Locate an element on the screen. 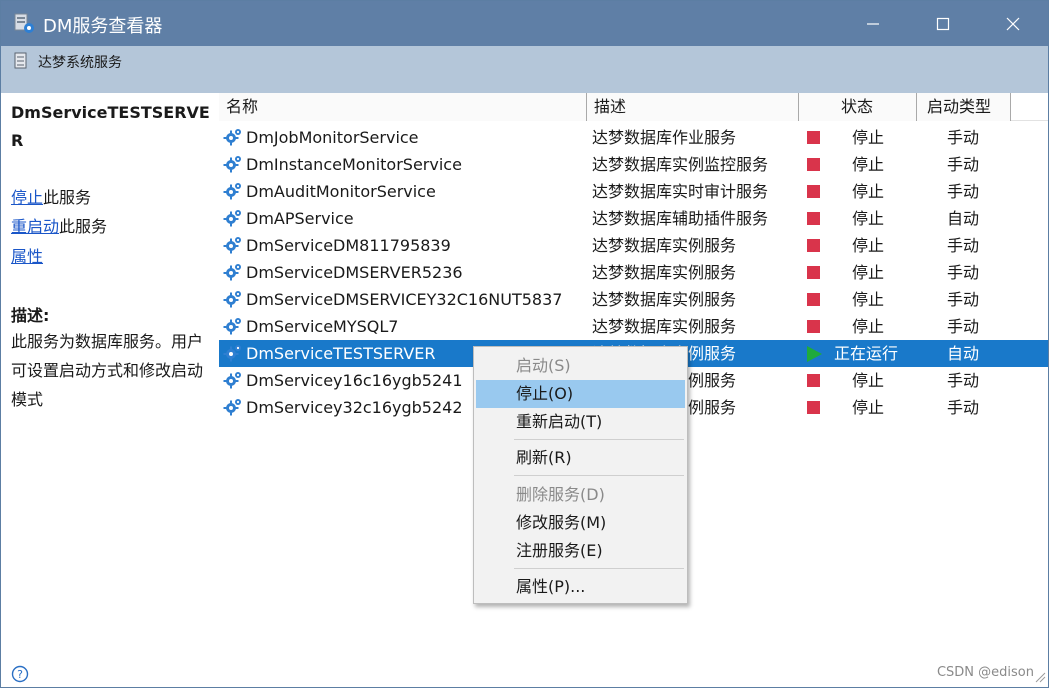  status-bar: ? CSDN @edison is located at coordinates (524, 675).